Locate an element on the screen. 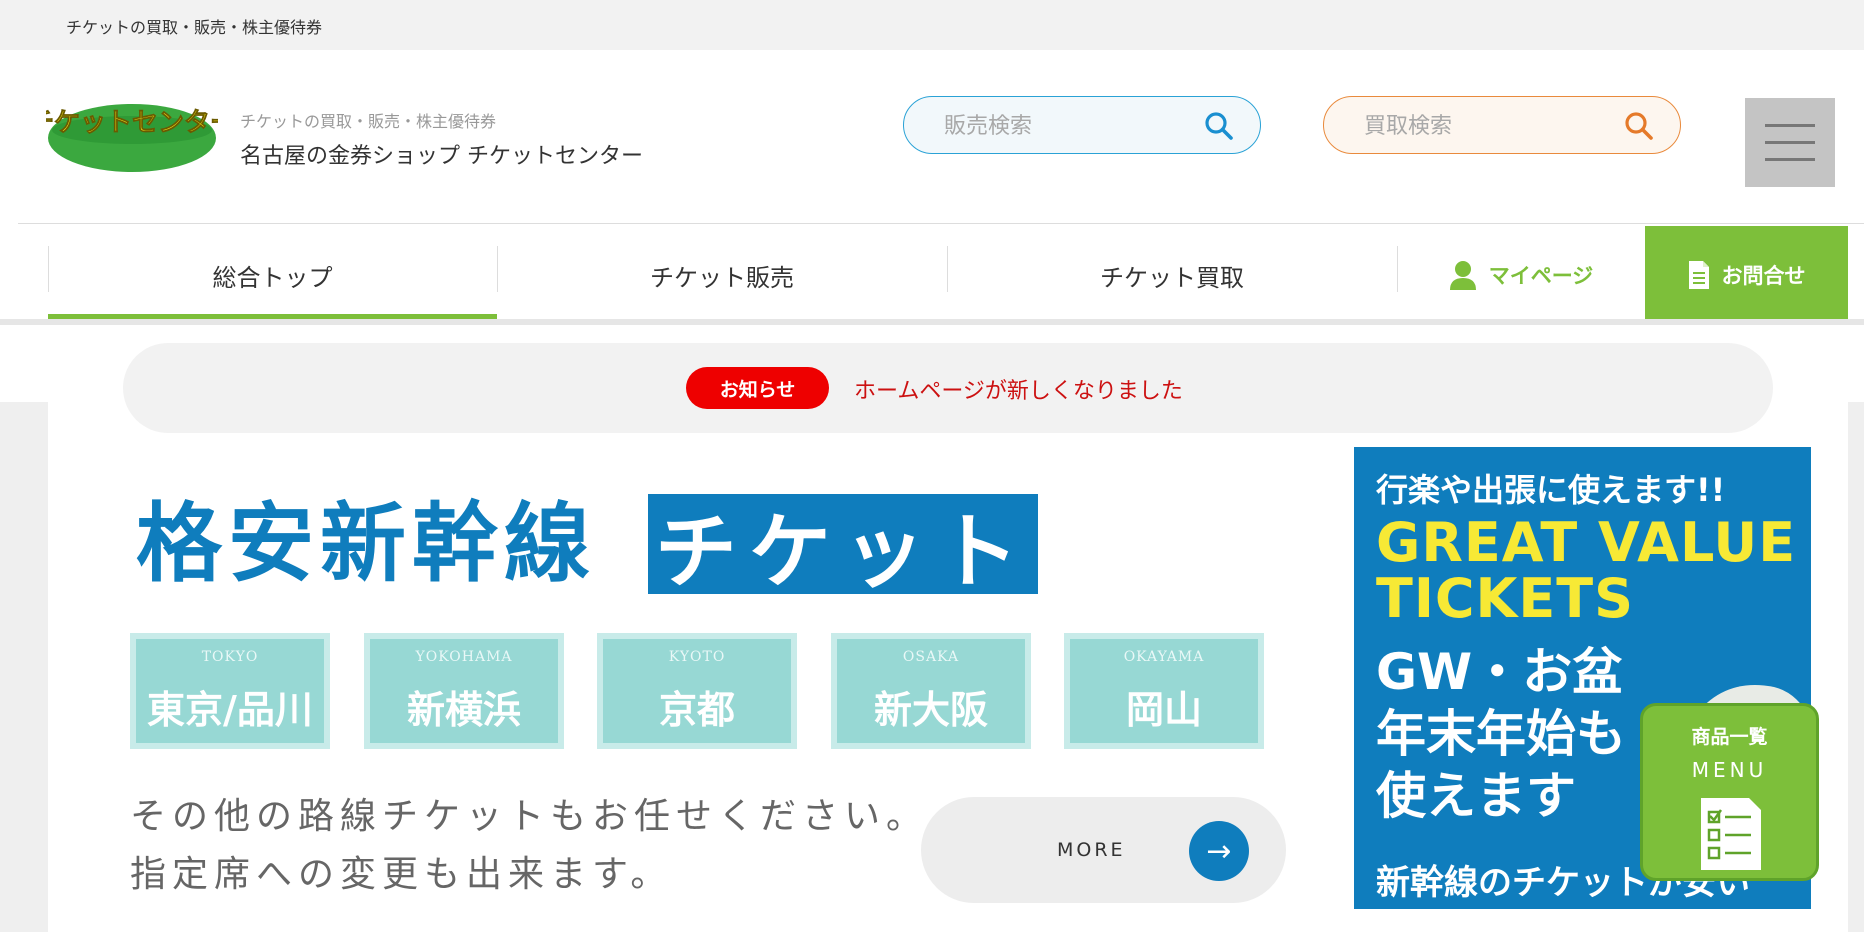 The image size is (1864, 932). hero-description: その他の路線チケットもお任せください。 指定席への変更も出来ます。 is located at coordinates (529, 846).